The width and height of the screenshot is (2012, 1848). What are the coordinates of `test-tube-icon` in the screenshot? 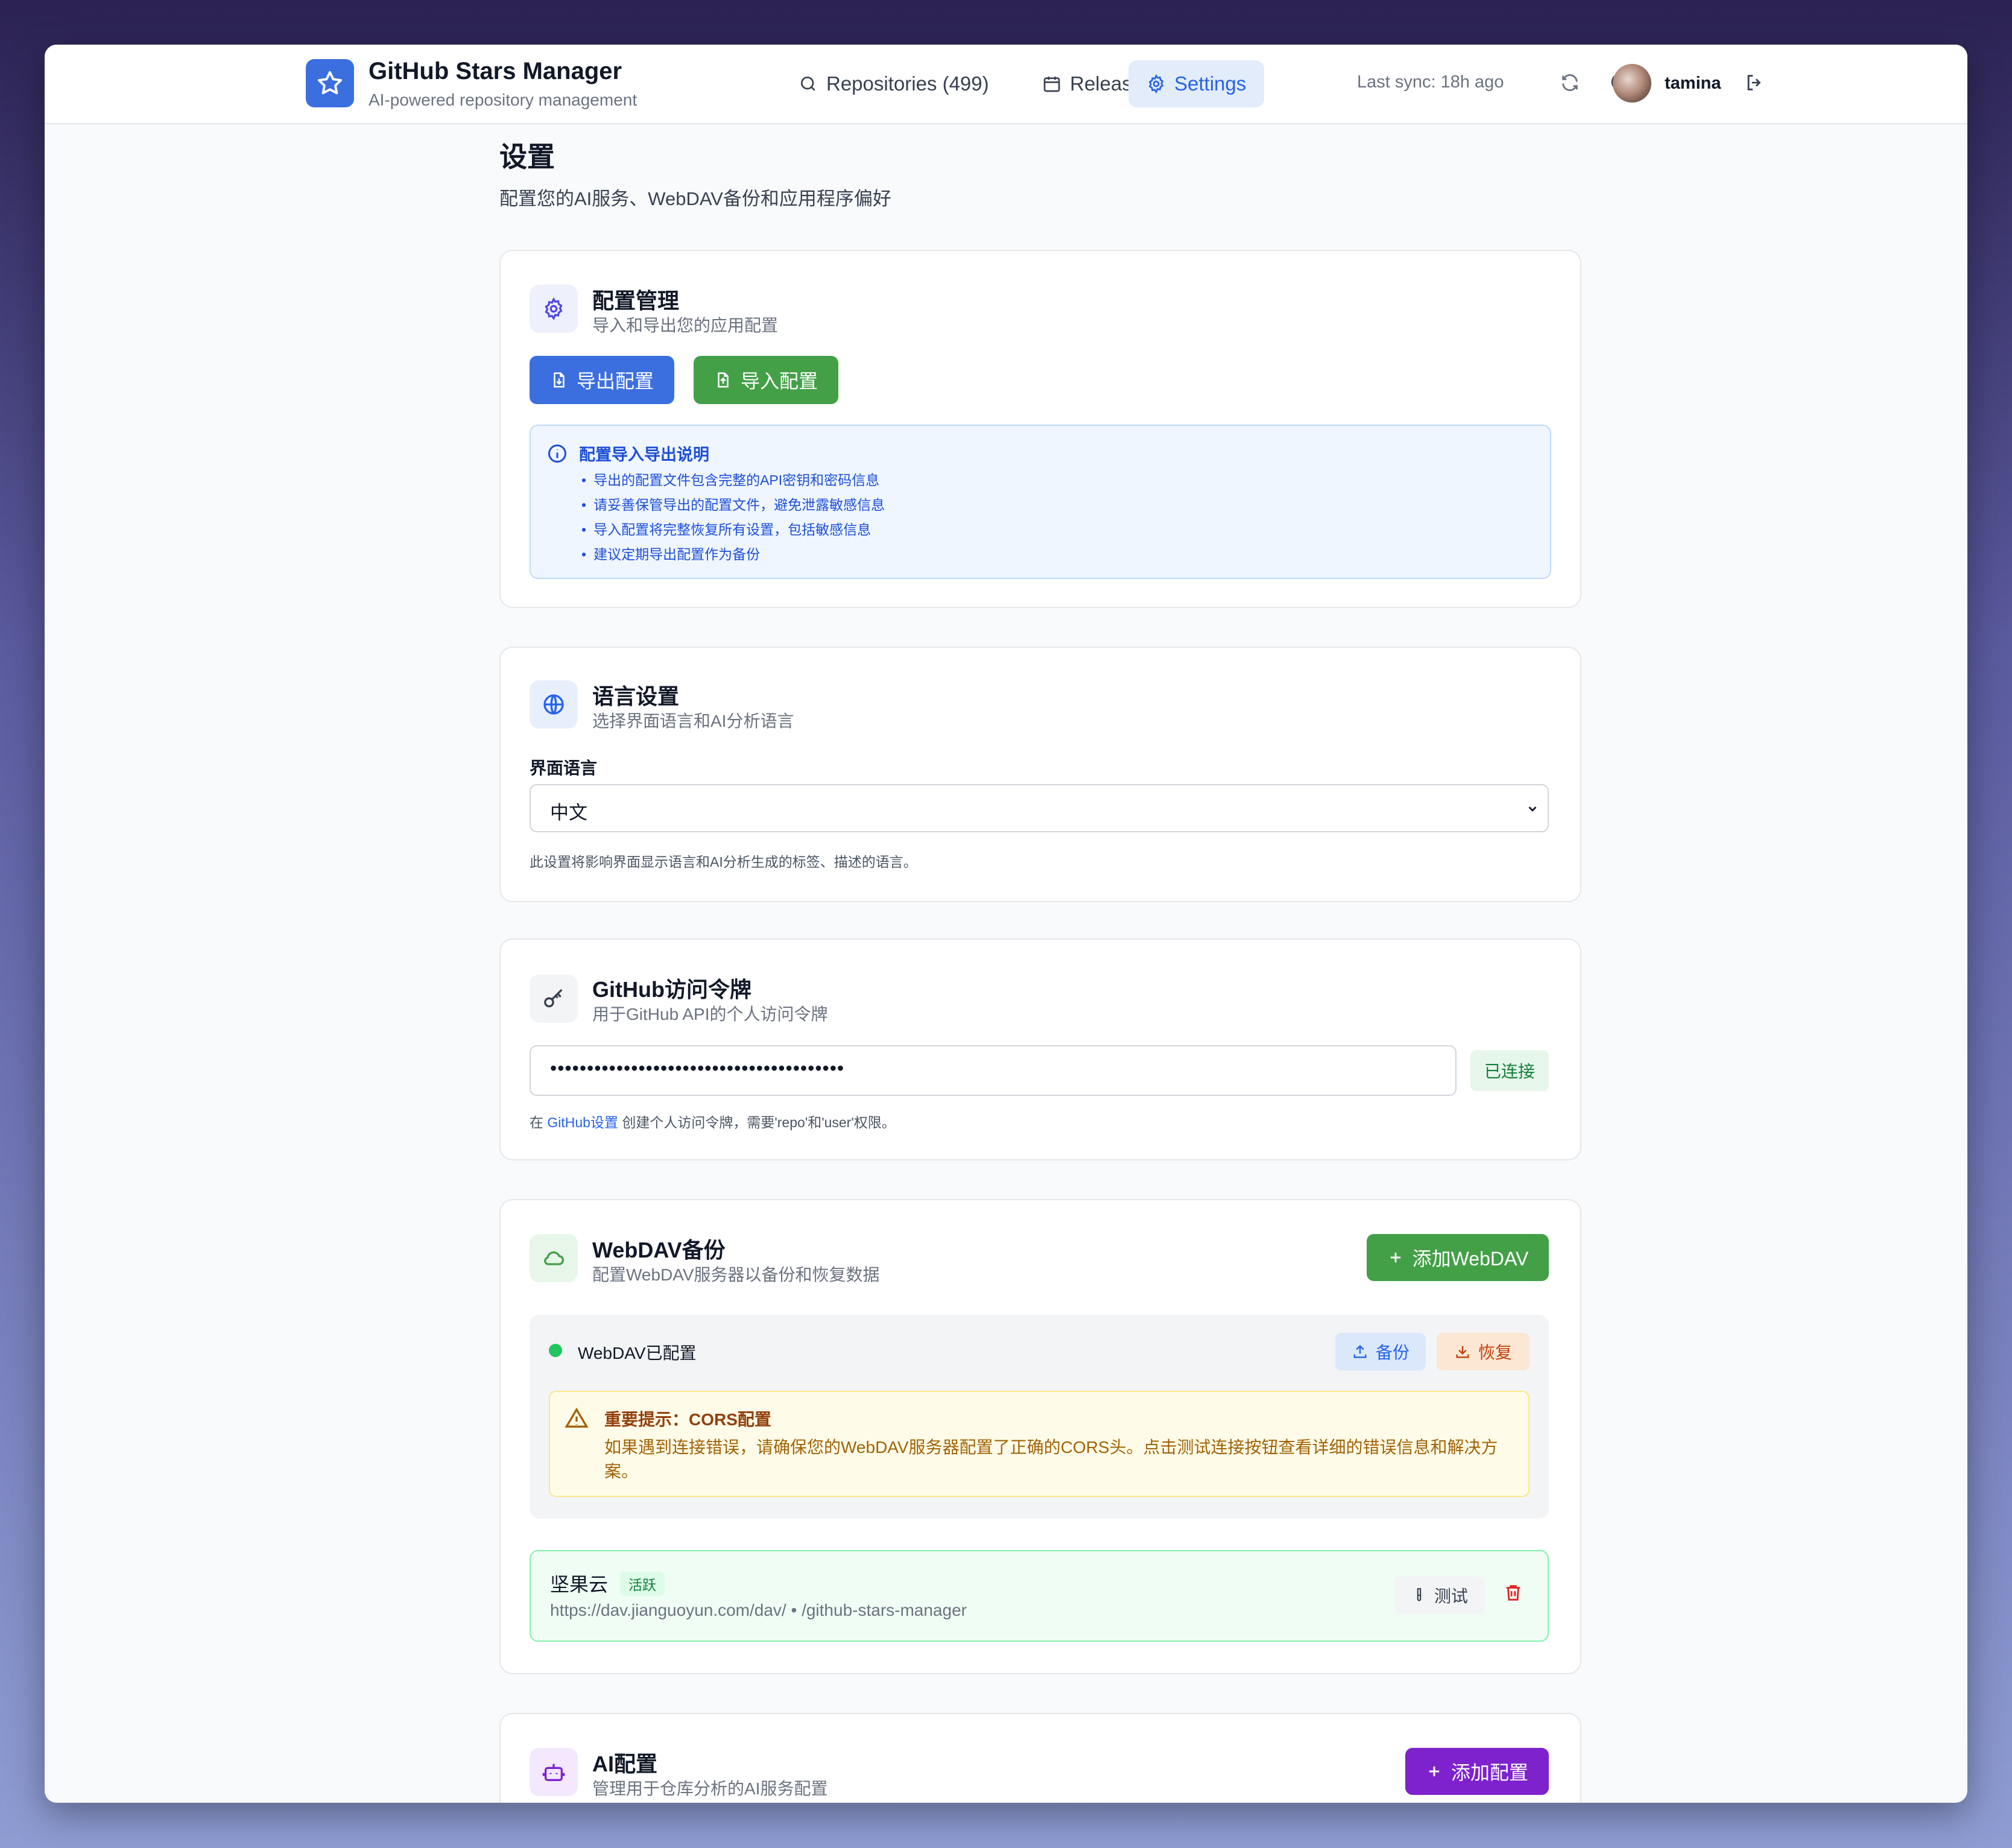 It's located at (1420, 1594).